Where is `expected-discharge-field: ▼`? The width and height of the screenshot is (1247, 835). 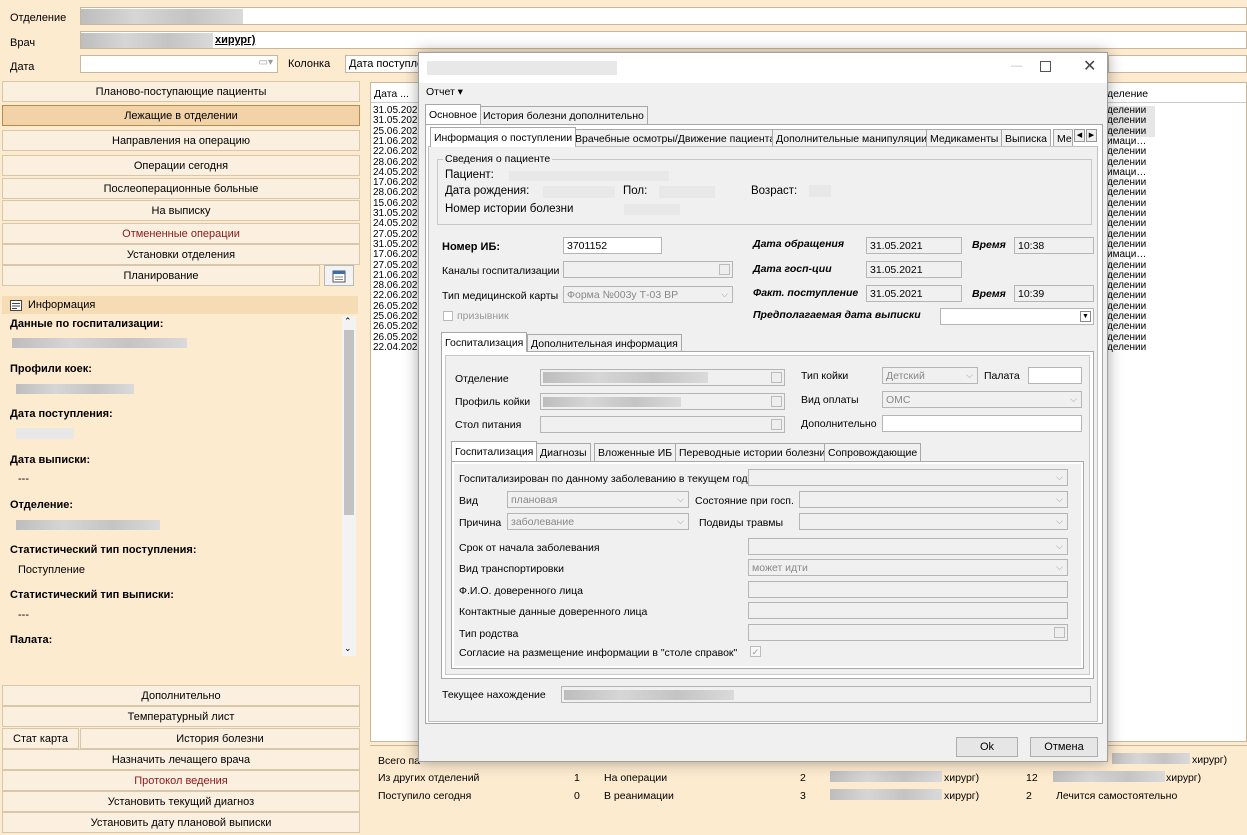 expected-discharge-field: ▼ is located at coordinates (1017, 316).